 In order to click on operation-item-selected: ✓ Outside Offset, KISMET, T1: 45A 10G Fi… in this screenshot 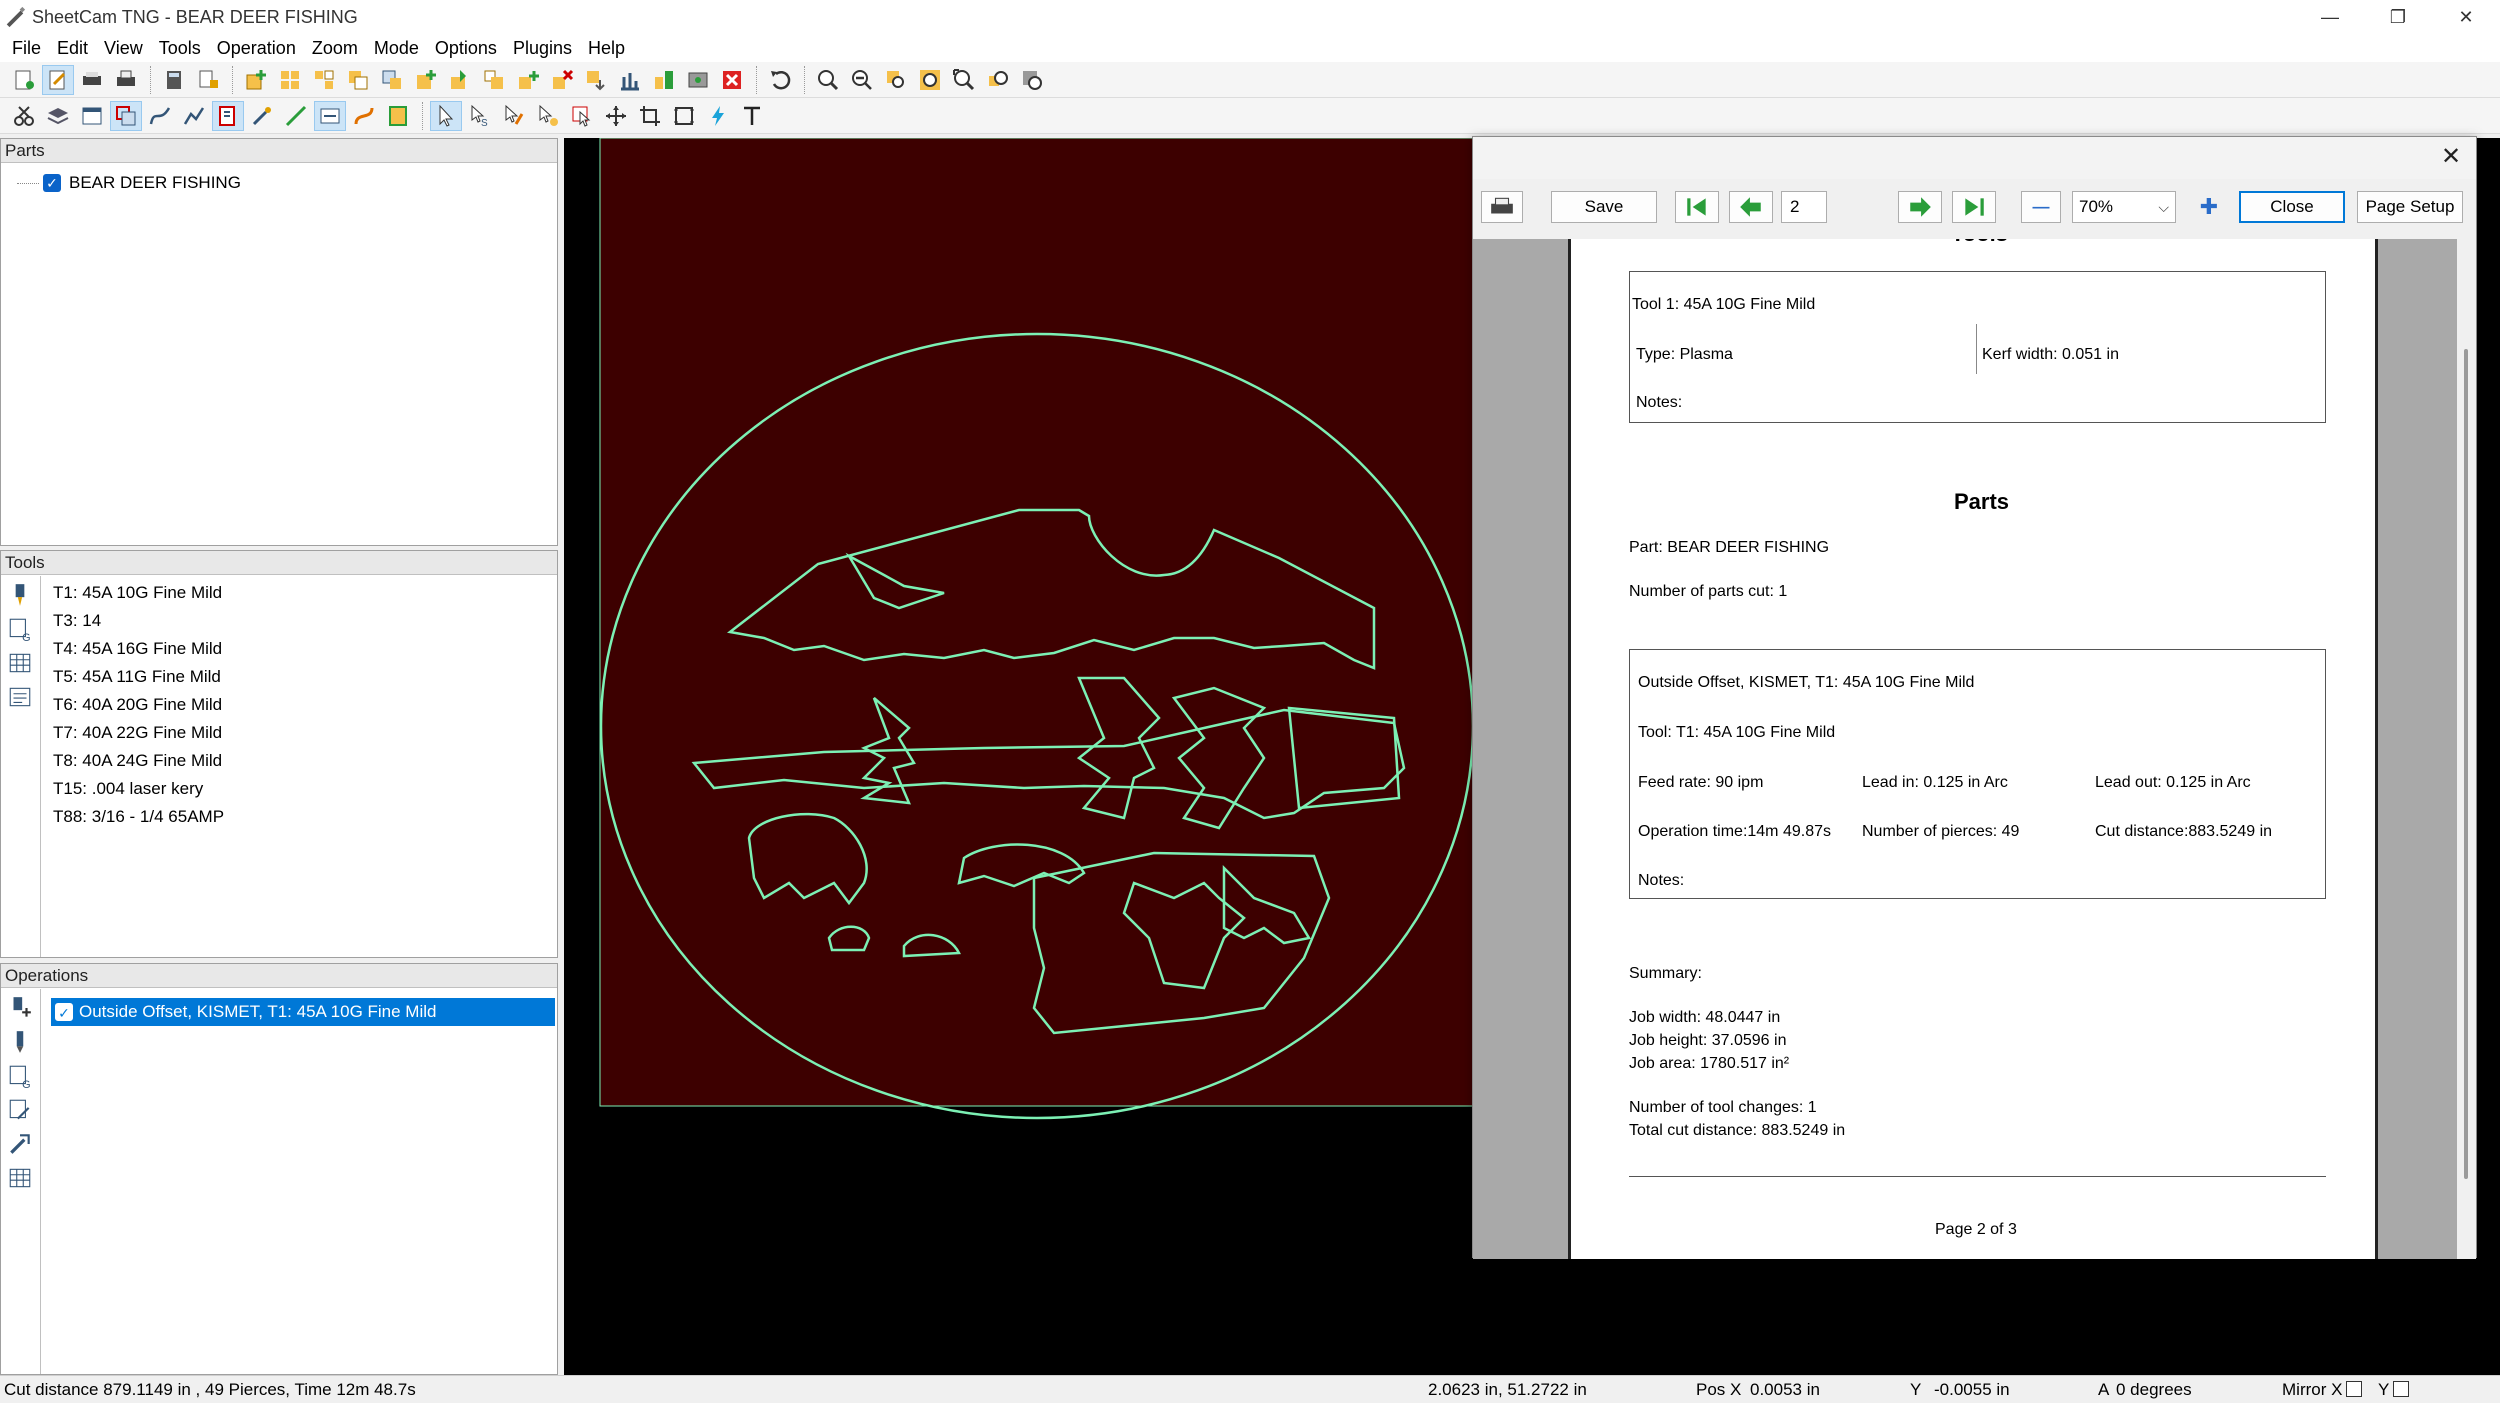, I will do `click(303, 1012)`.